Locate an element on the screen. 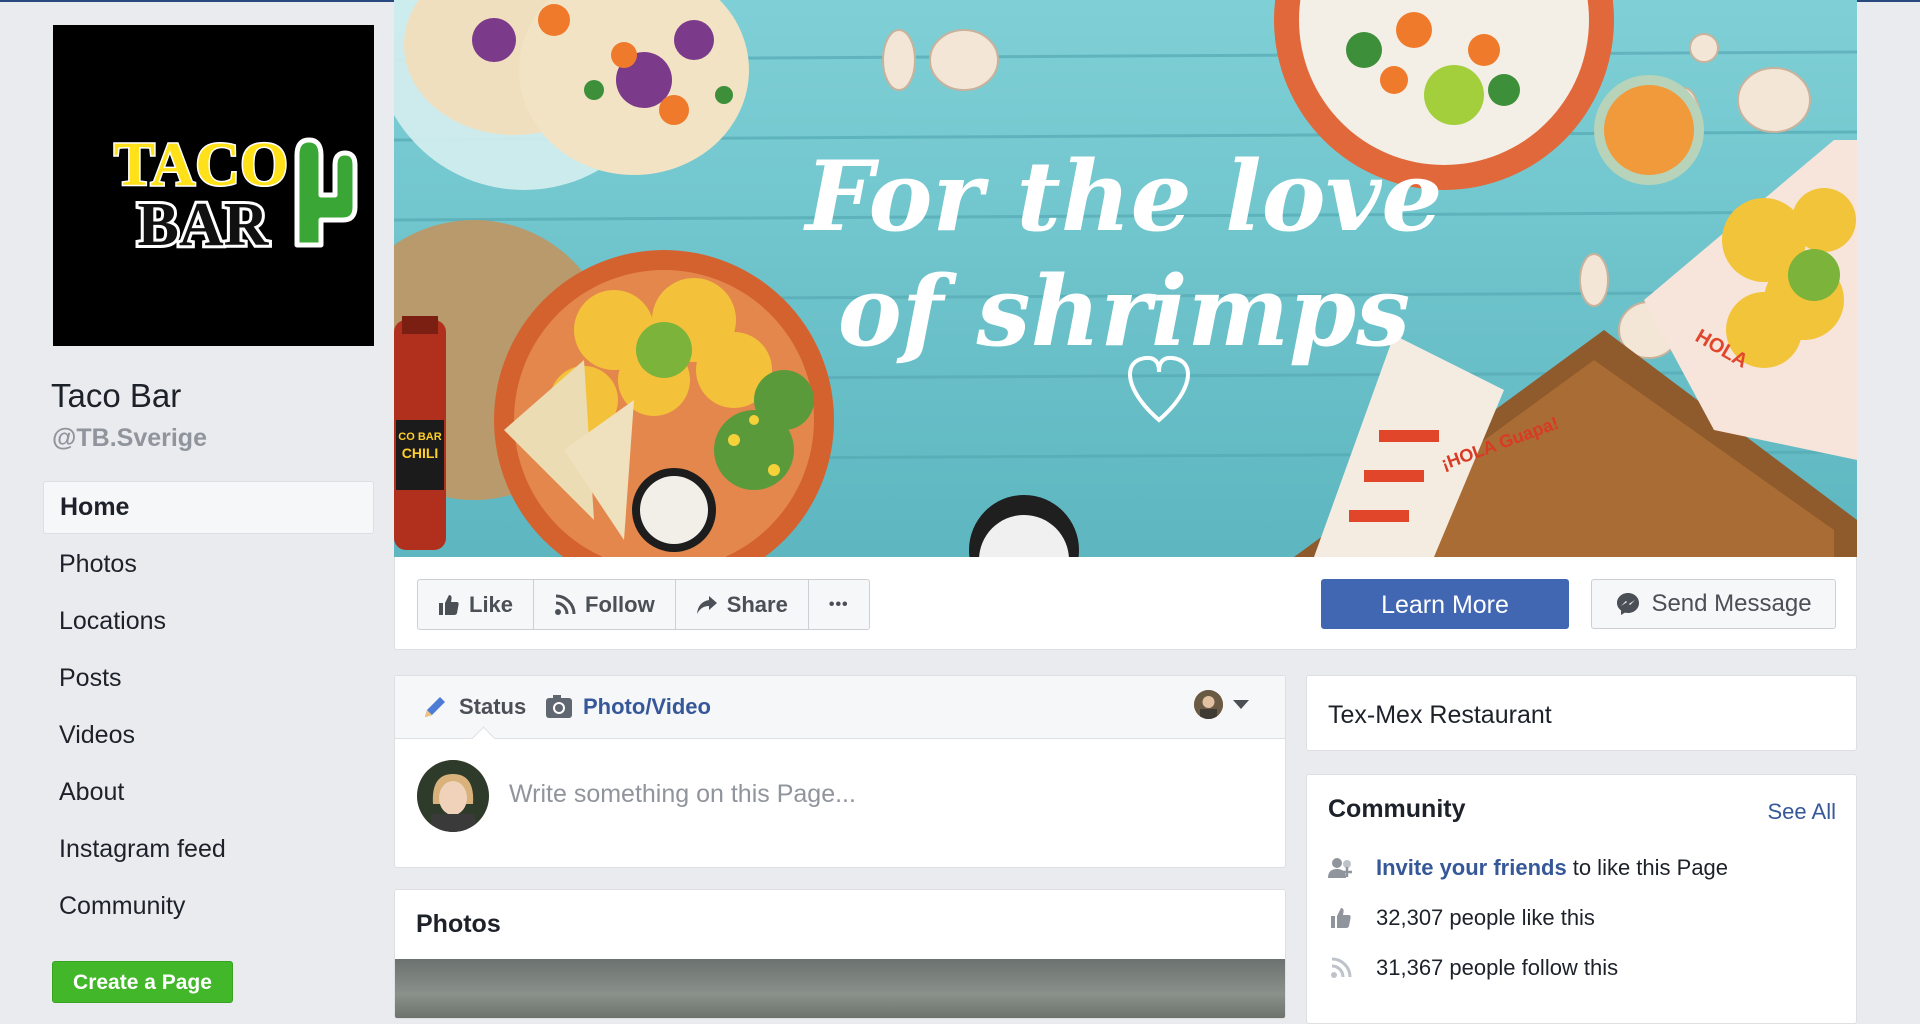 This screenshot has height=1024, width=1920. bottle-label-2: CHILI is located at coordinates (420, 453).